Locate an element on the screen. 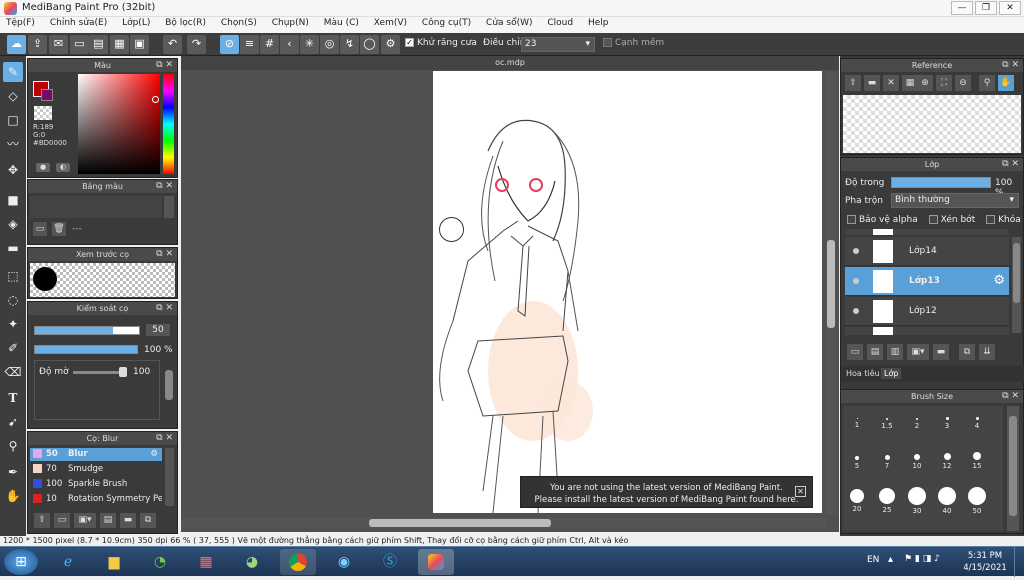 Image resolution: width=1024 pixels, height=580 pixels. add-brush-menu-icon: ▣▾ is located at coordinates (85, 520).